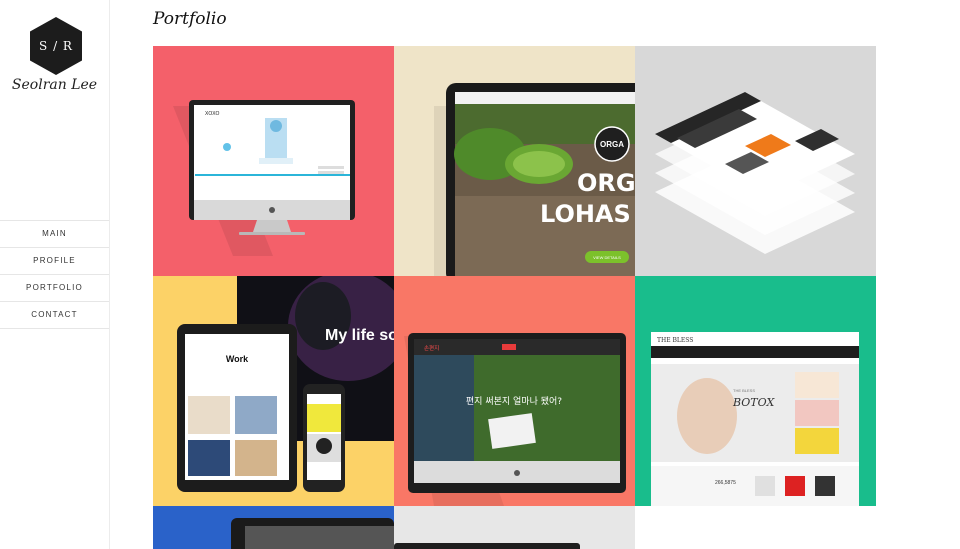  What do you see at coordinates (212, 114) in the screenshot?
I see `screen-logo: XOXO` at bounding box center [212, 114].